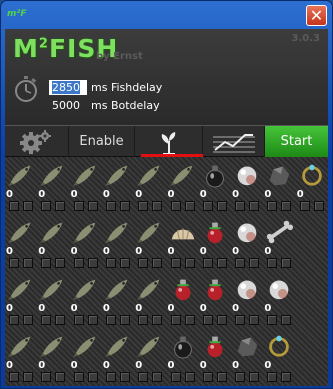 The image size is (333, 389). What do you see at coordinates (215, 290) in the screenshot?
I see `potion-icon` at bounding box center [215, 290].